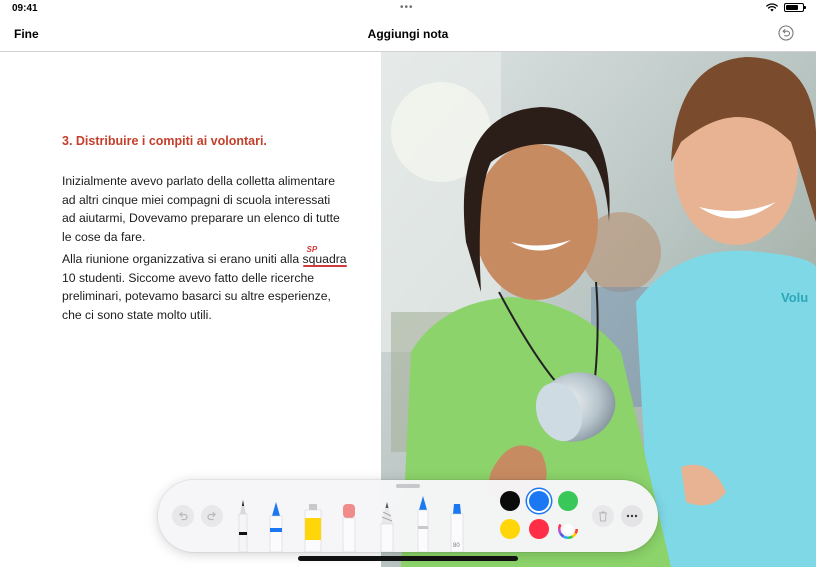 The image size is (816, 567). I want to click on color-green-swatch, so click(568, 501).